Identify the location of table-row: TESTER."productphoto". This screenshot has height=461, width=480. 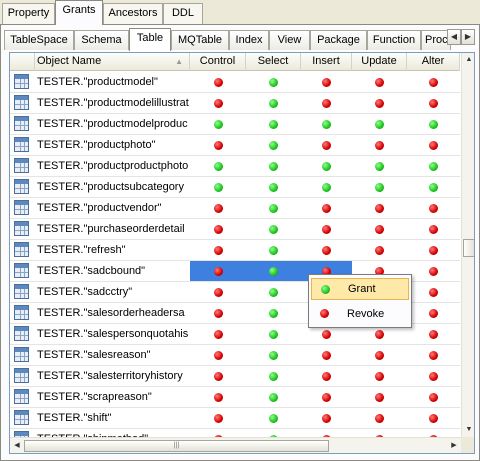
(235, 145).